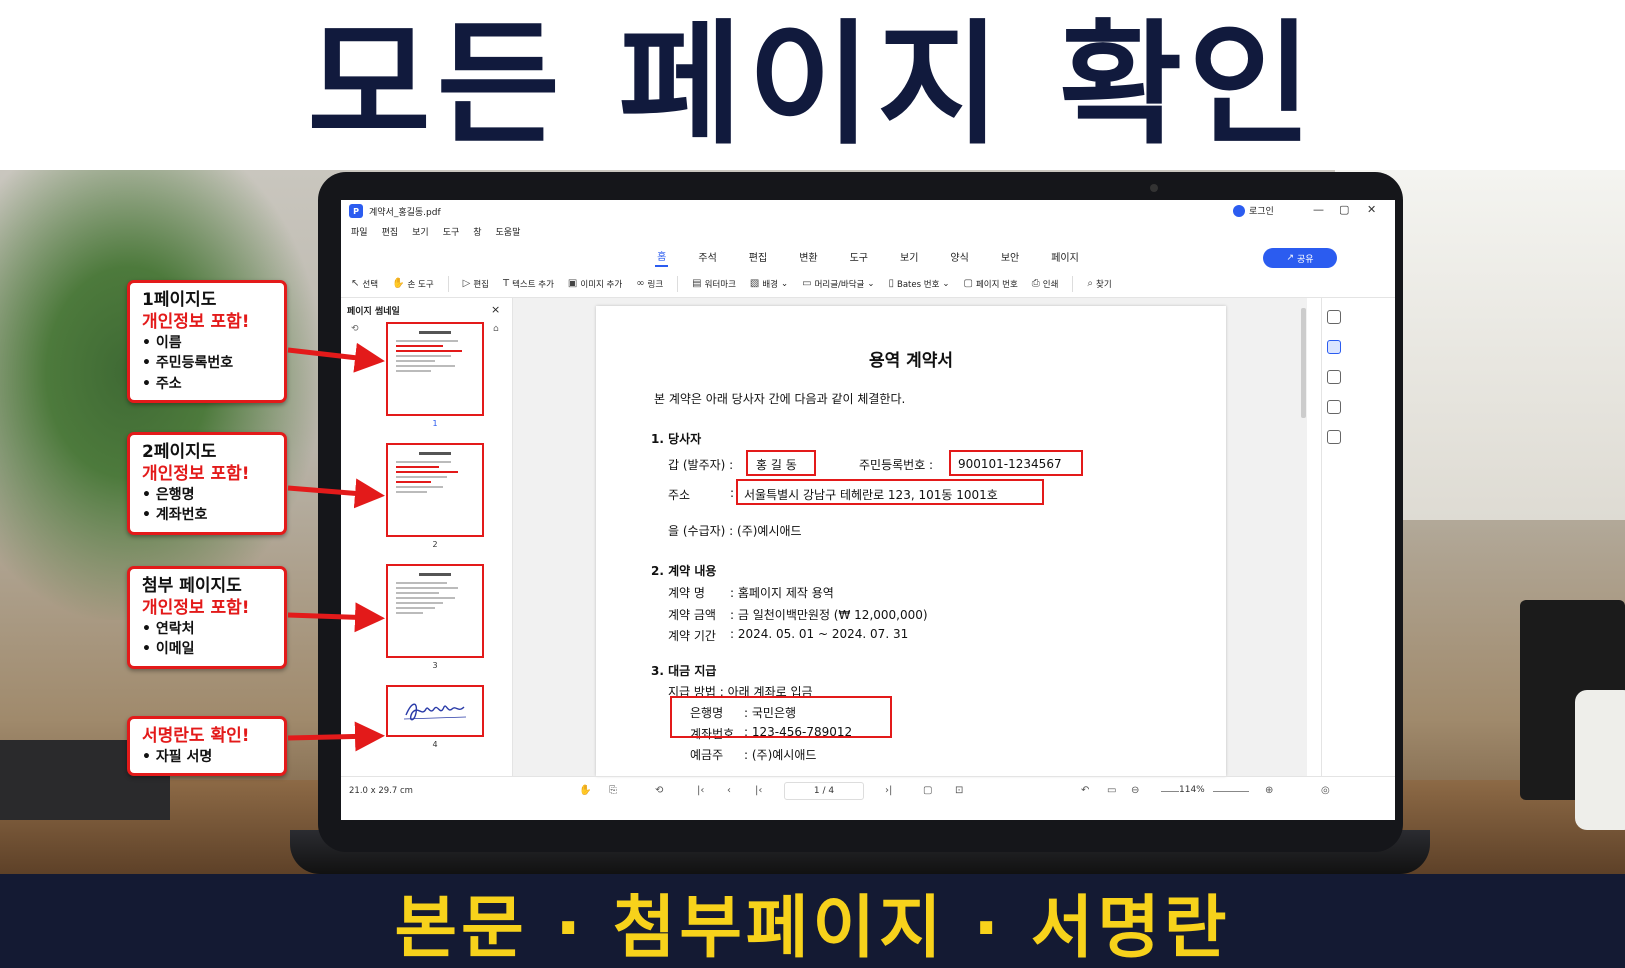 The width and height of the screenshot is (1625, 968). What do you see at coordinates (701, 465) in the screenshot?
I see `party-a-label: 갑 (발주자) :` at bounding box center [701, 465].